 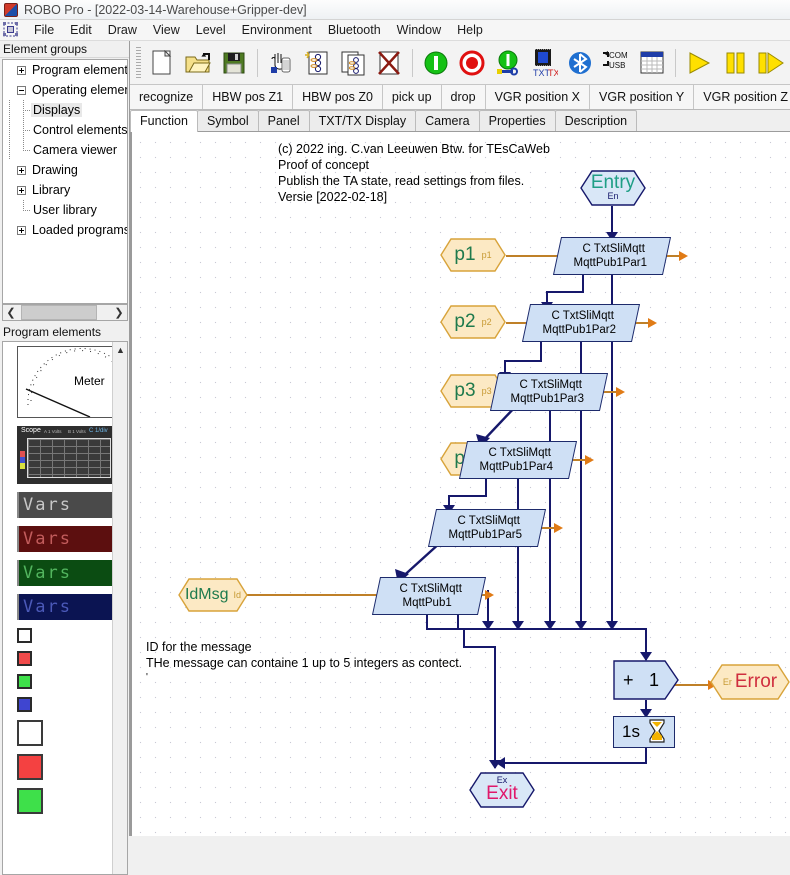 I want to click on com-usb-button: COM USB, so click(x=616, y=63).